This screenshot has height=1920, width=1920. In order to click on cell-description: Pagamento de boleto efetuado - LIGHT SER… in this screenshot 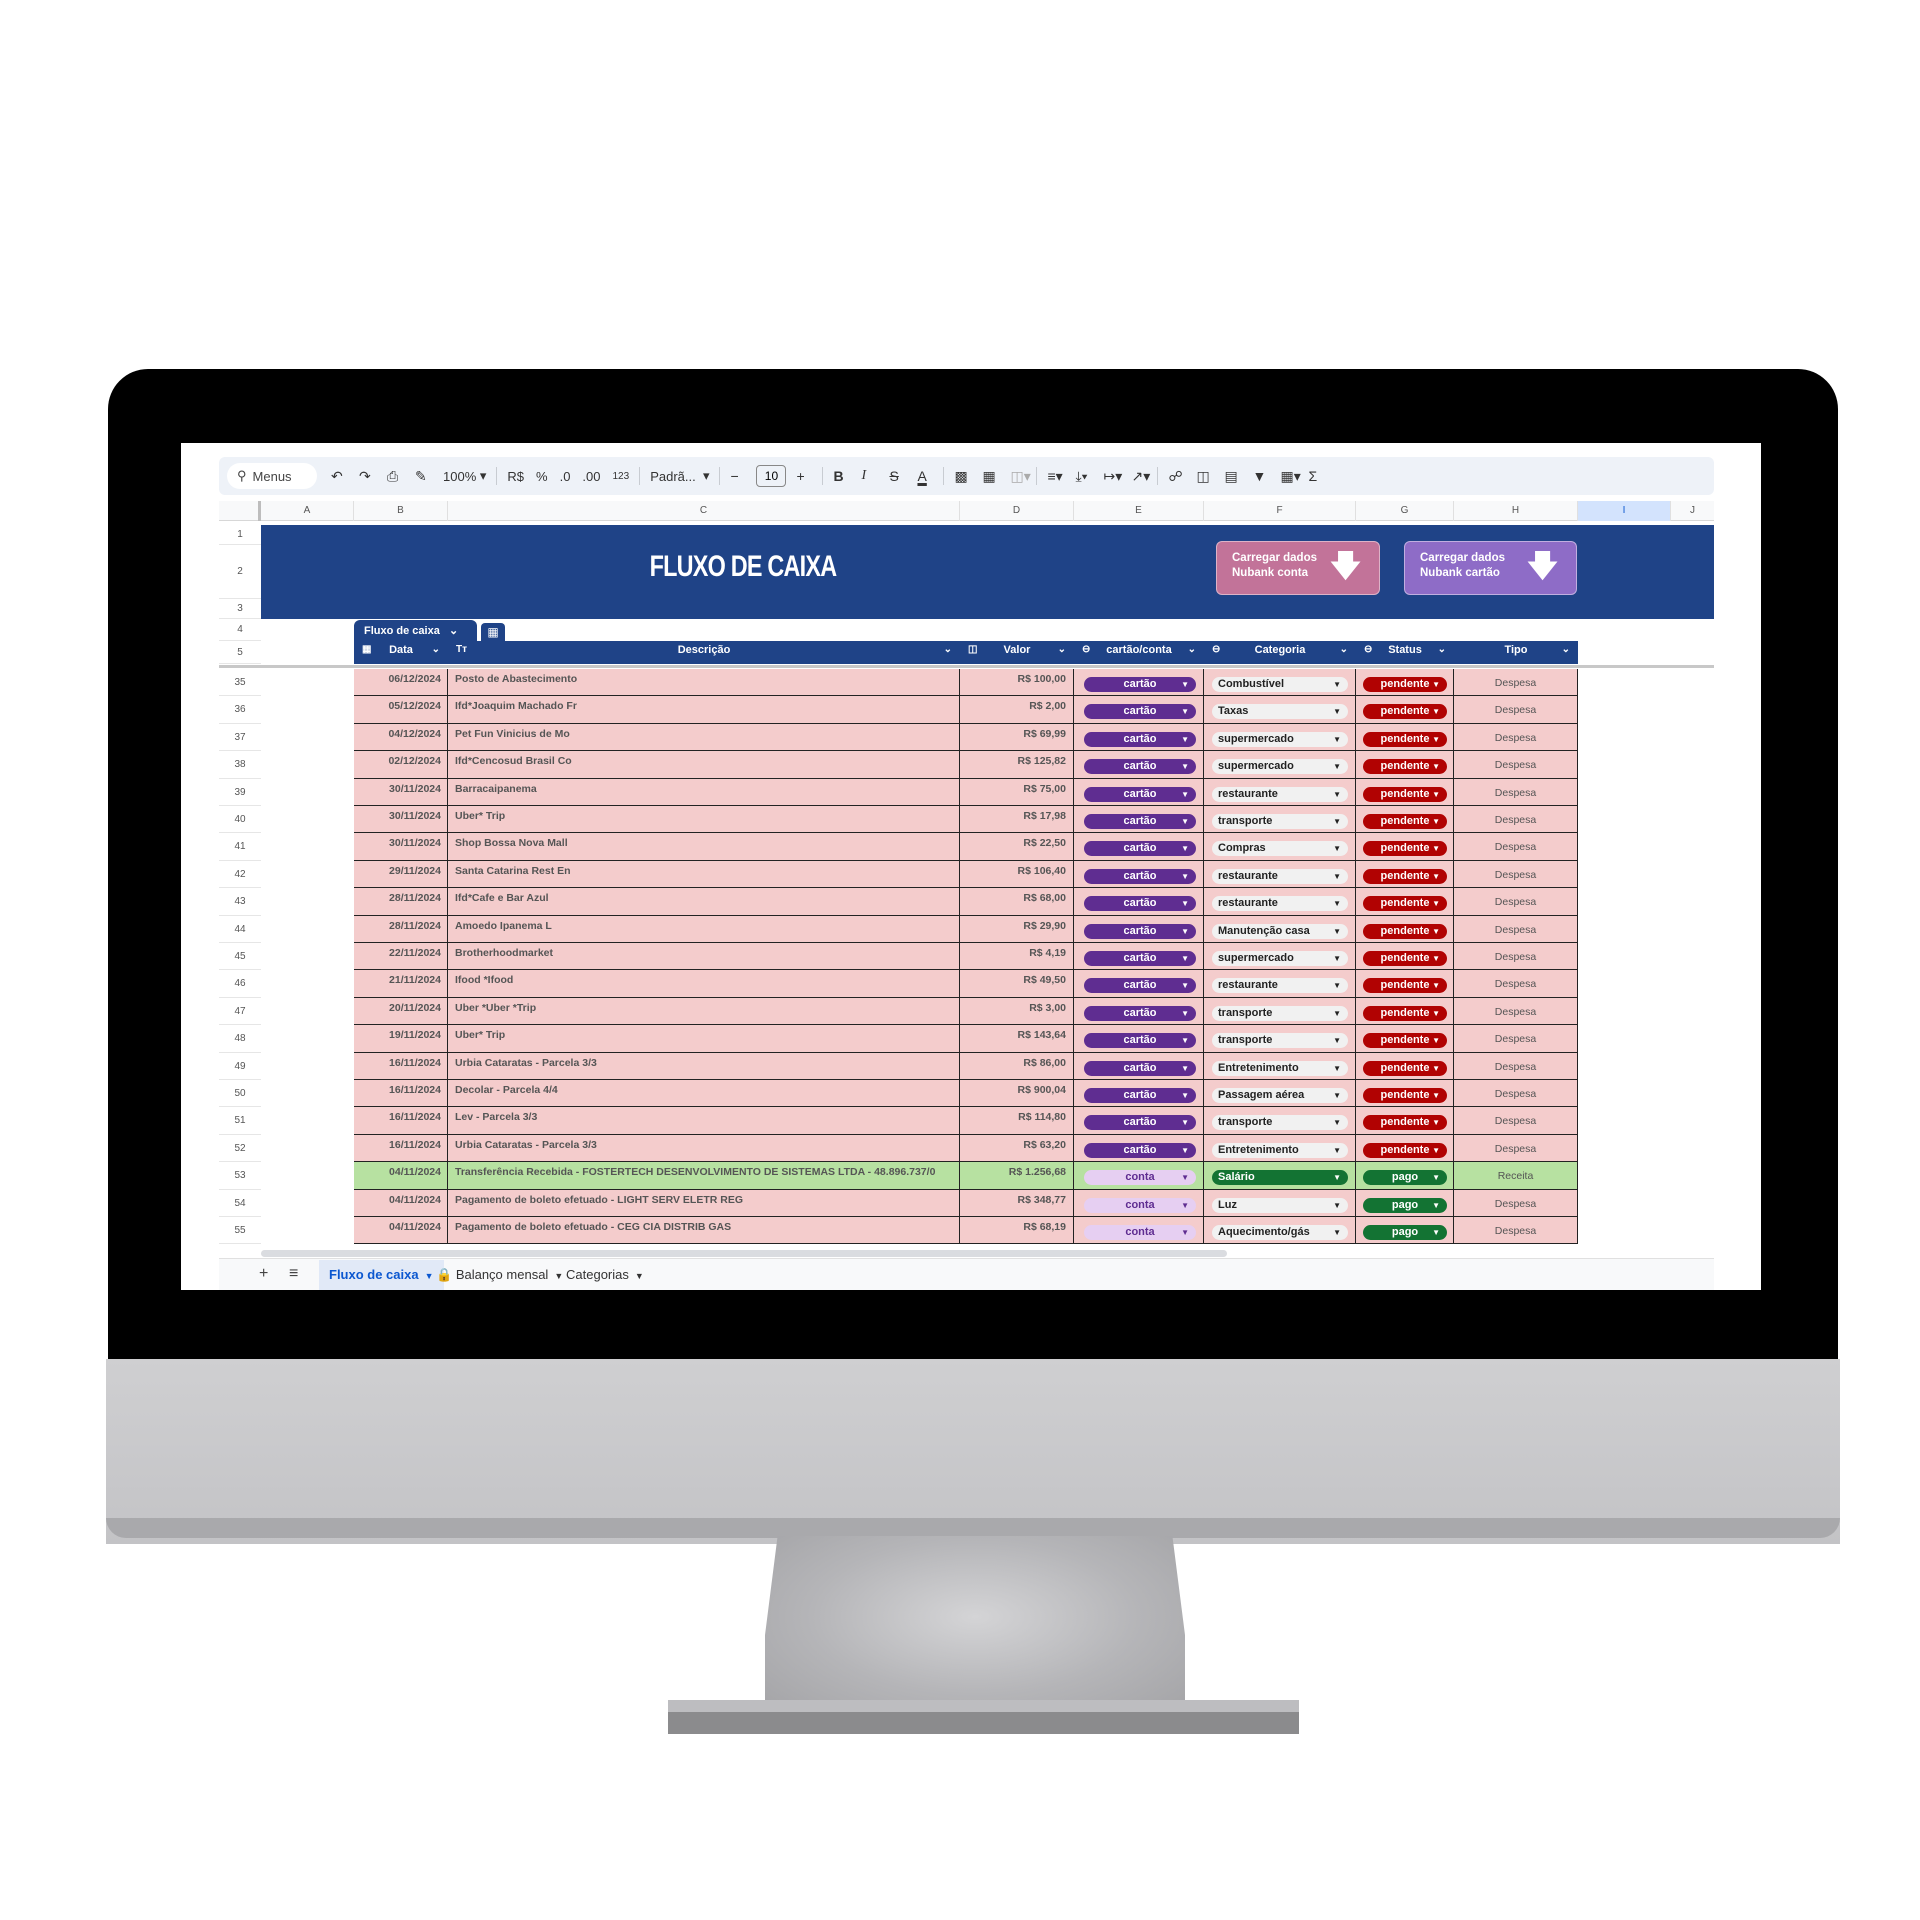, I will do `click(704, 1203)`.